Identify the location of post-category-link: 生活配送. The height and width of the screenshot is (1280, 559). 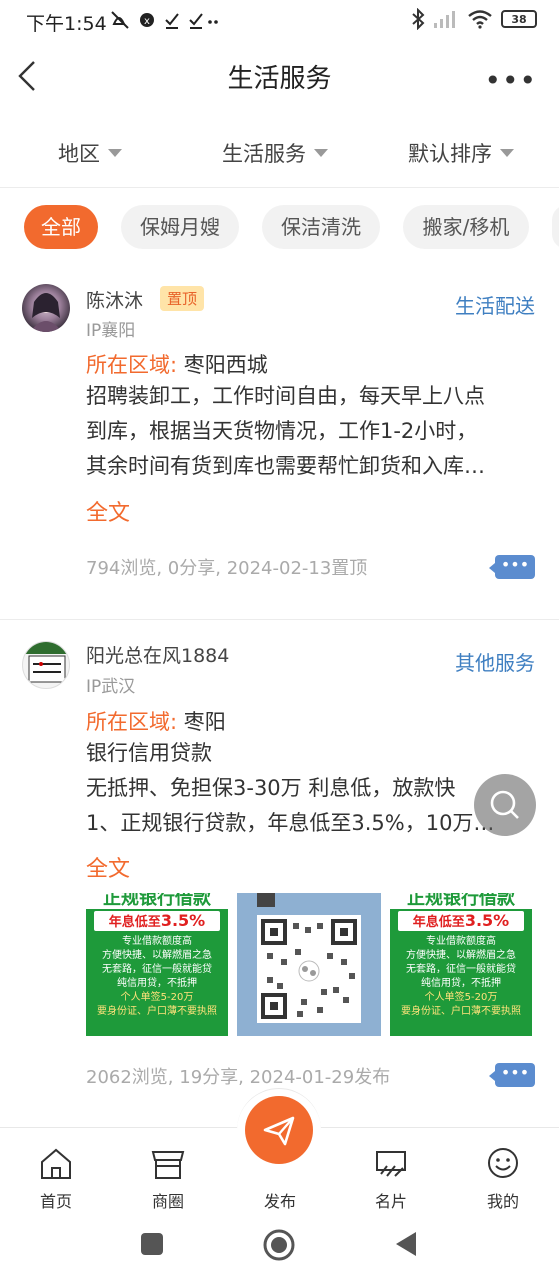
(495, 304).